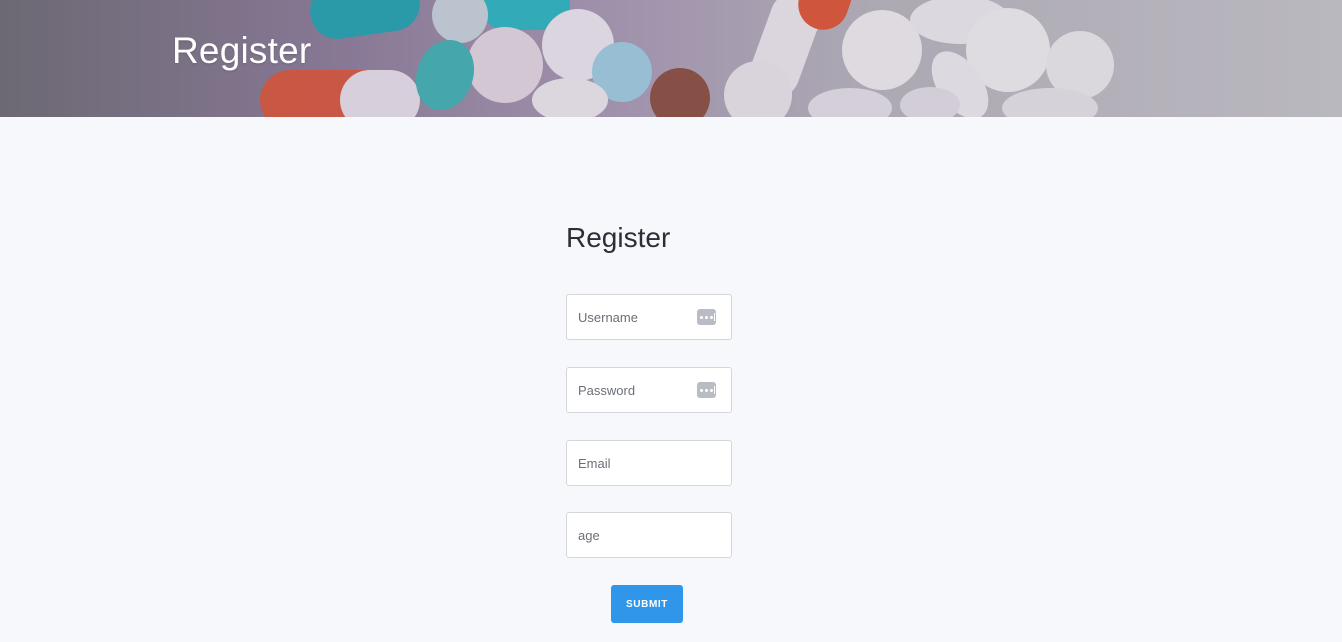 The width and height of the screenshot is (1342, 642). I want to click on form-title: Register, so click(618, 237).